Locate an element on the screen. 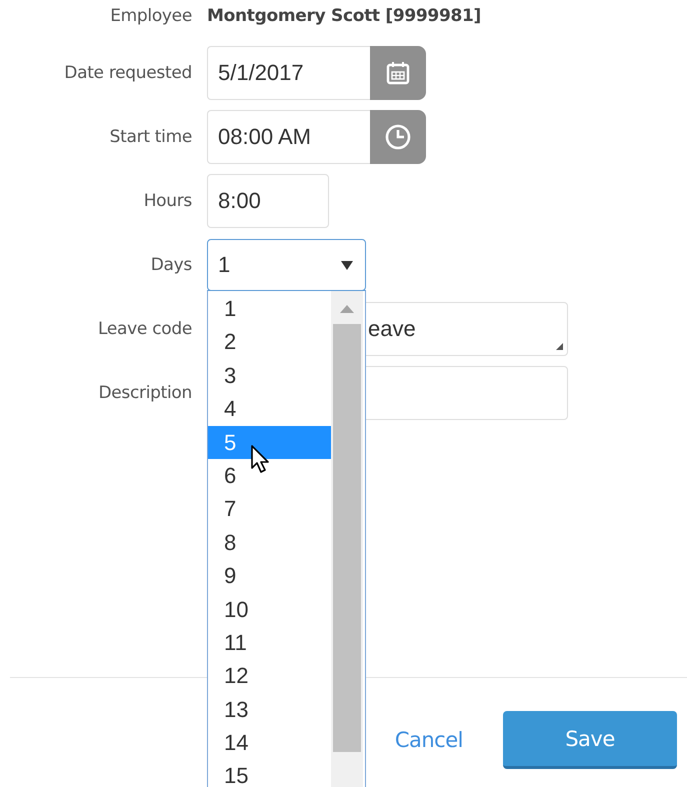 The image size is (687, 787). corner-caret-icon is located at coordinates (559, 346).